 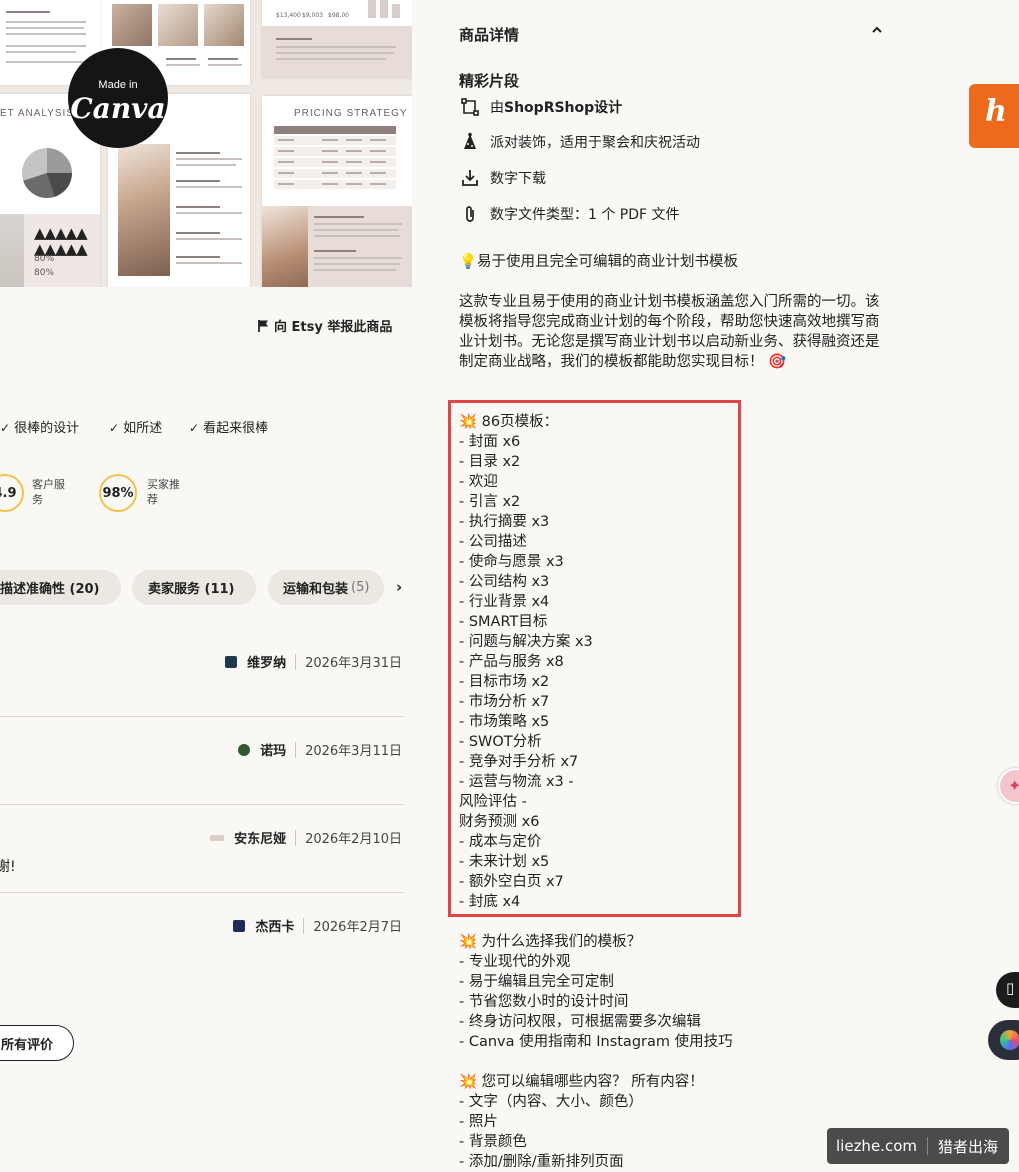 I want to click on tag-label: 如所述, so click(x=143, y=428).